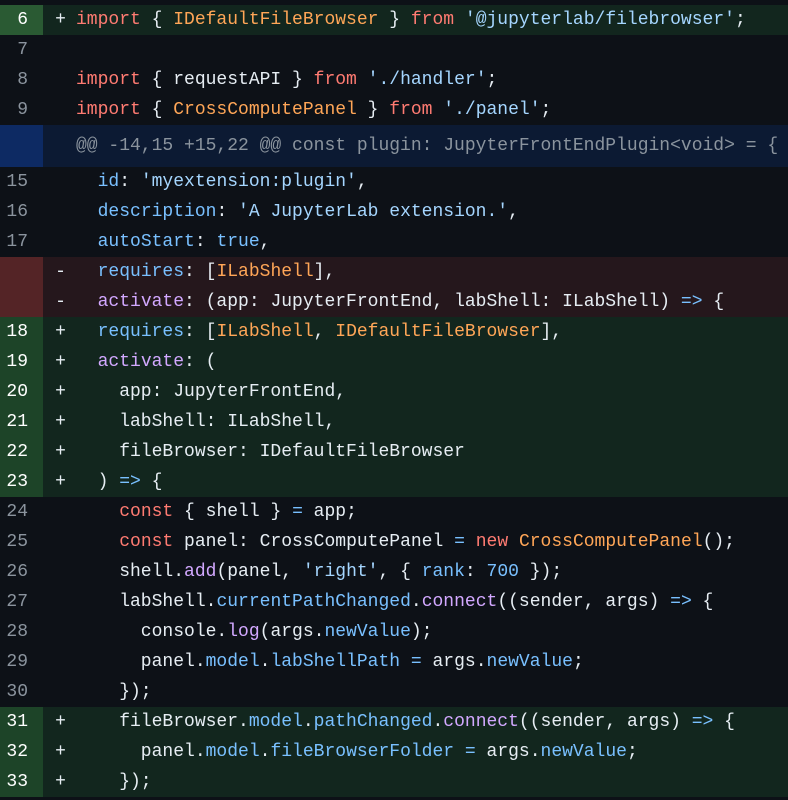  Describe the element at coordinates (21, 182) in the screenshot. I see `line-number: 15` at that location.